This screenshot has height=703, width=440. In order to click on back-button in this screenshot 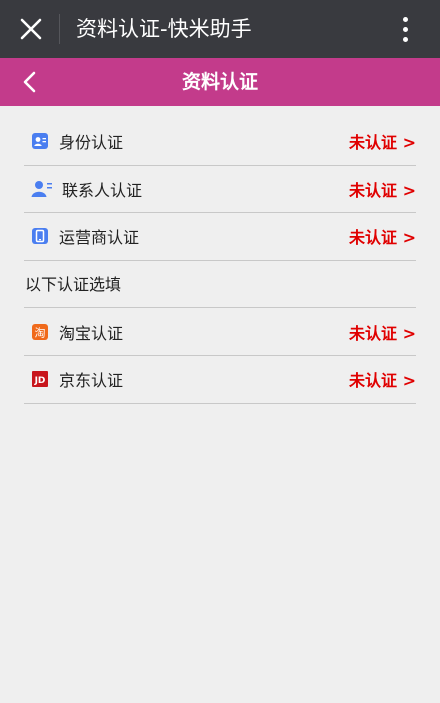, I will do `click(30, 82)`.